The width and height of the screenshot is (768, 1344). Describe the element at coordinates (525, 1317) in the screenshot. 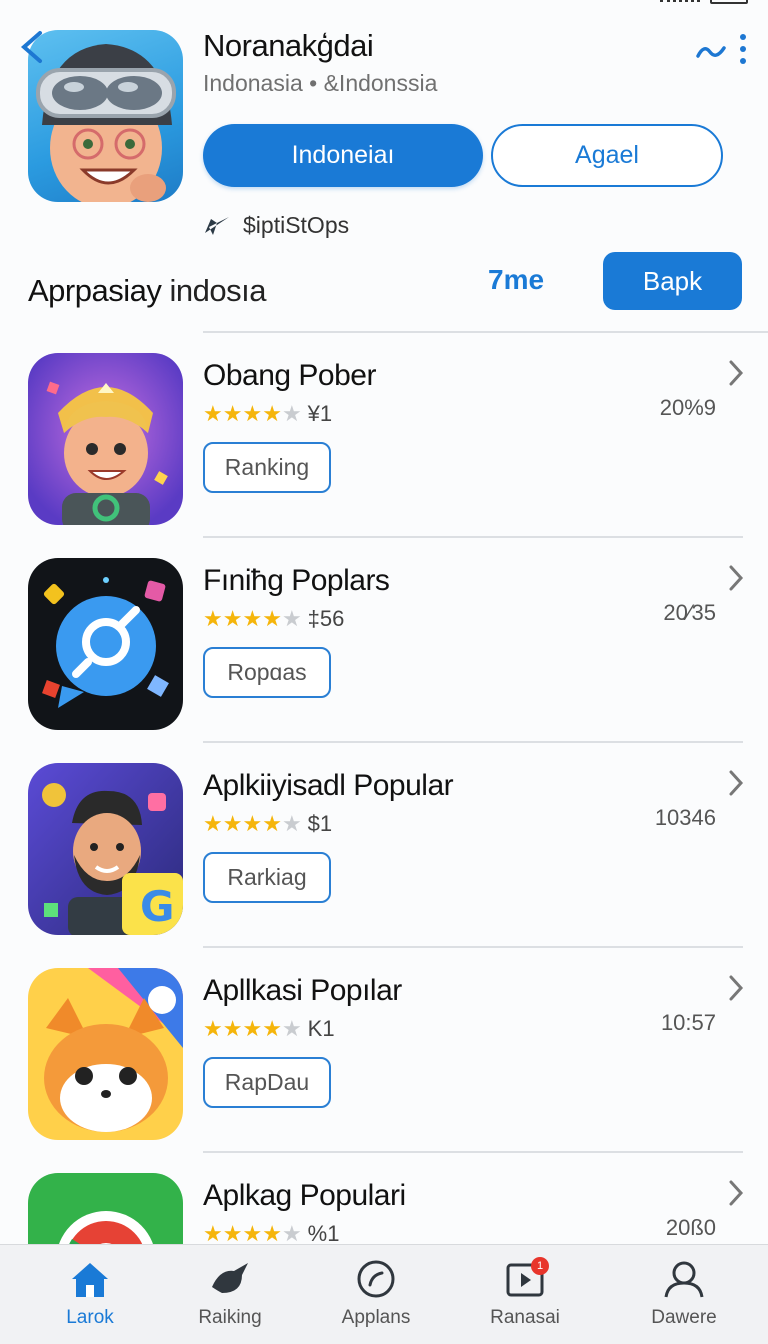

I see `nav-label: Ranasai` at that location.